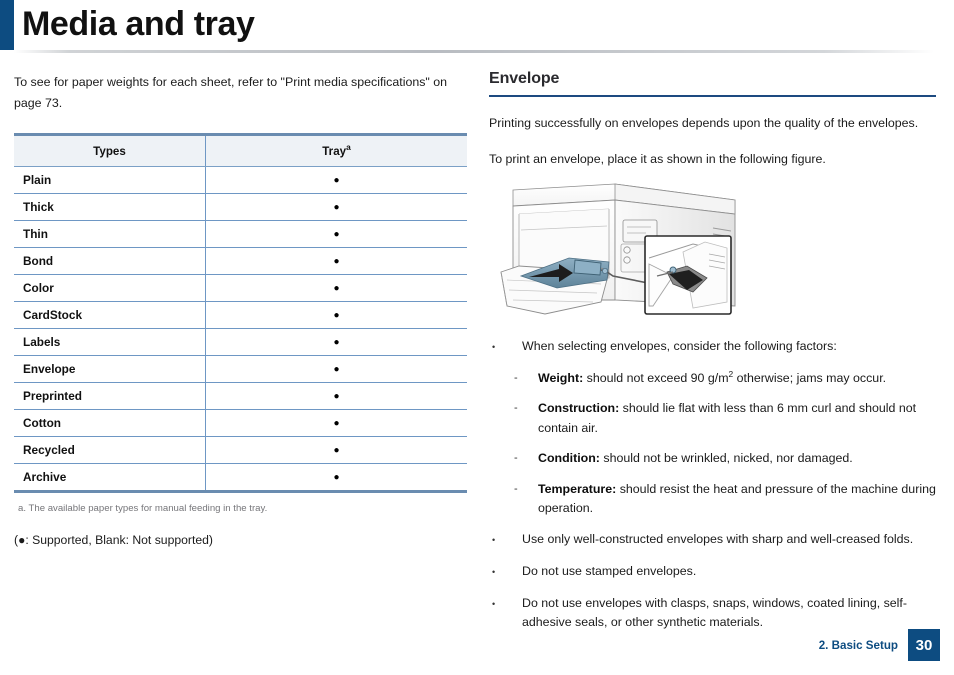  Describe the element at coordinates (924, 645) in the screenshot. I see `footer-page-number-badge: 30` at that location.